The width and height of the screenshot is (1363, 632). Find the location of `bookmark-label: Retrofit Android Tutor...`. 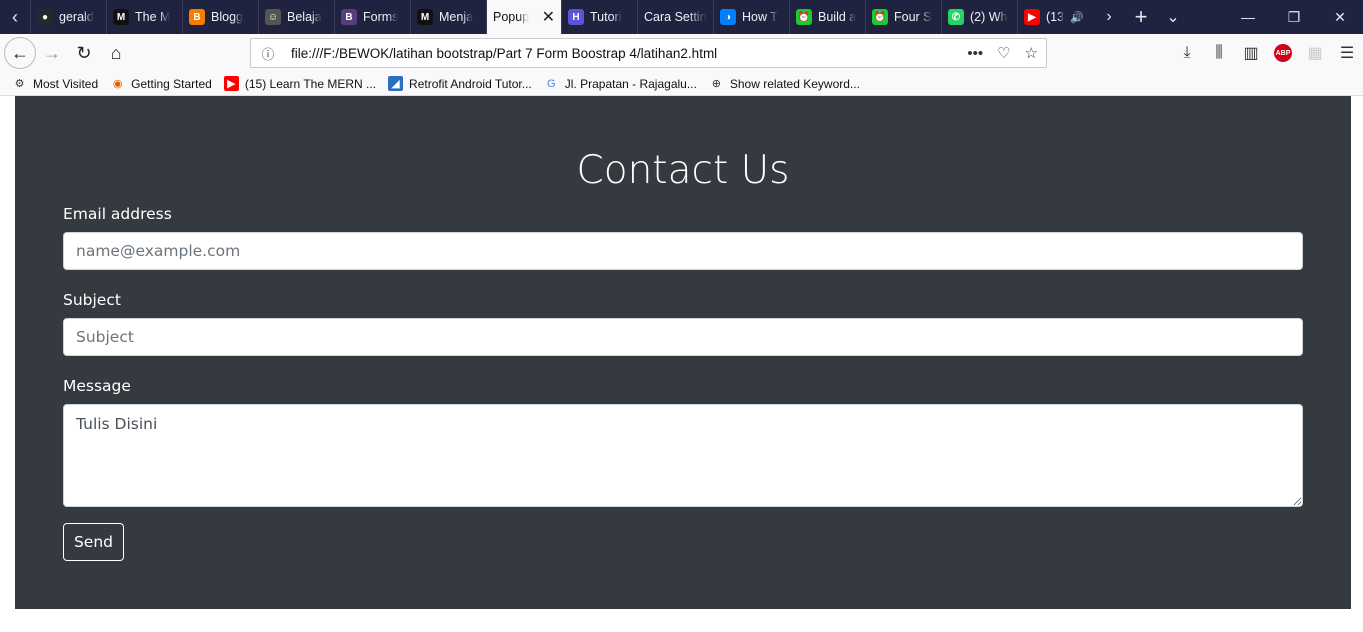

bookmark-label: Retrofit Android Tutor... is located at coordinates (470, 83).